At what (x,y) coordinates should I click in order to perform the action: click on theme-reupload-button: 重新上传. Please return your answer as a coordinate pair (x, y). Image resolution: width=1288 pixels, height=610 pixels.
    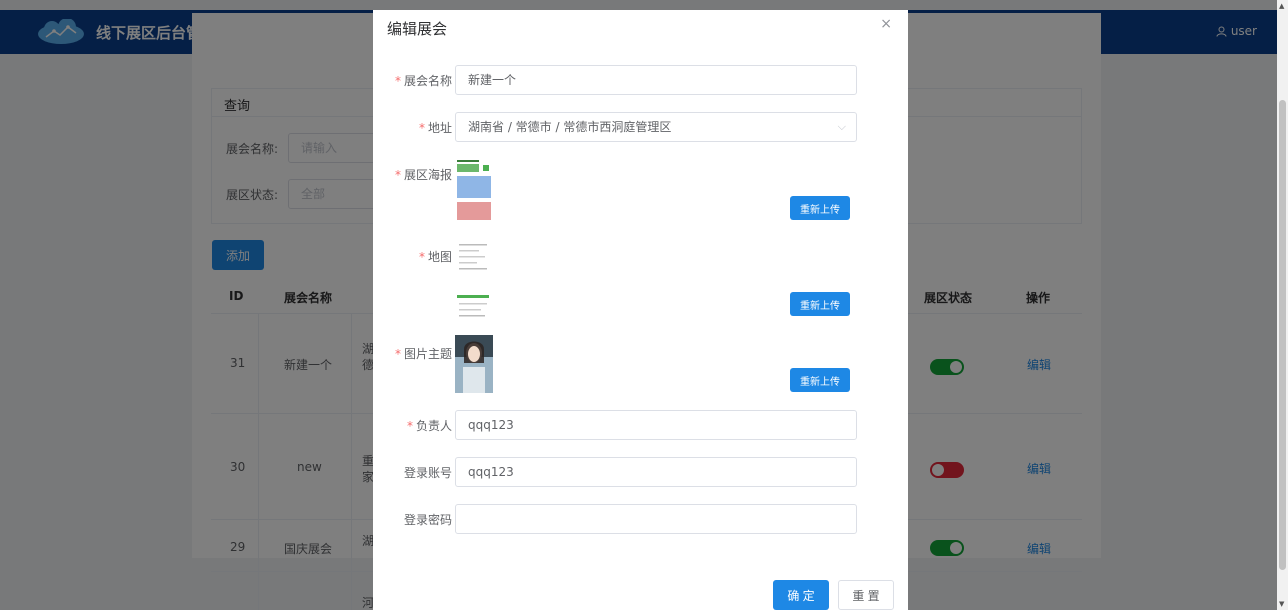
    Looking at the image, I should click on (820, 380).